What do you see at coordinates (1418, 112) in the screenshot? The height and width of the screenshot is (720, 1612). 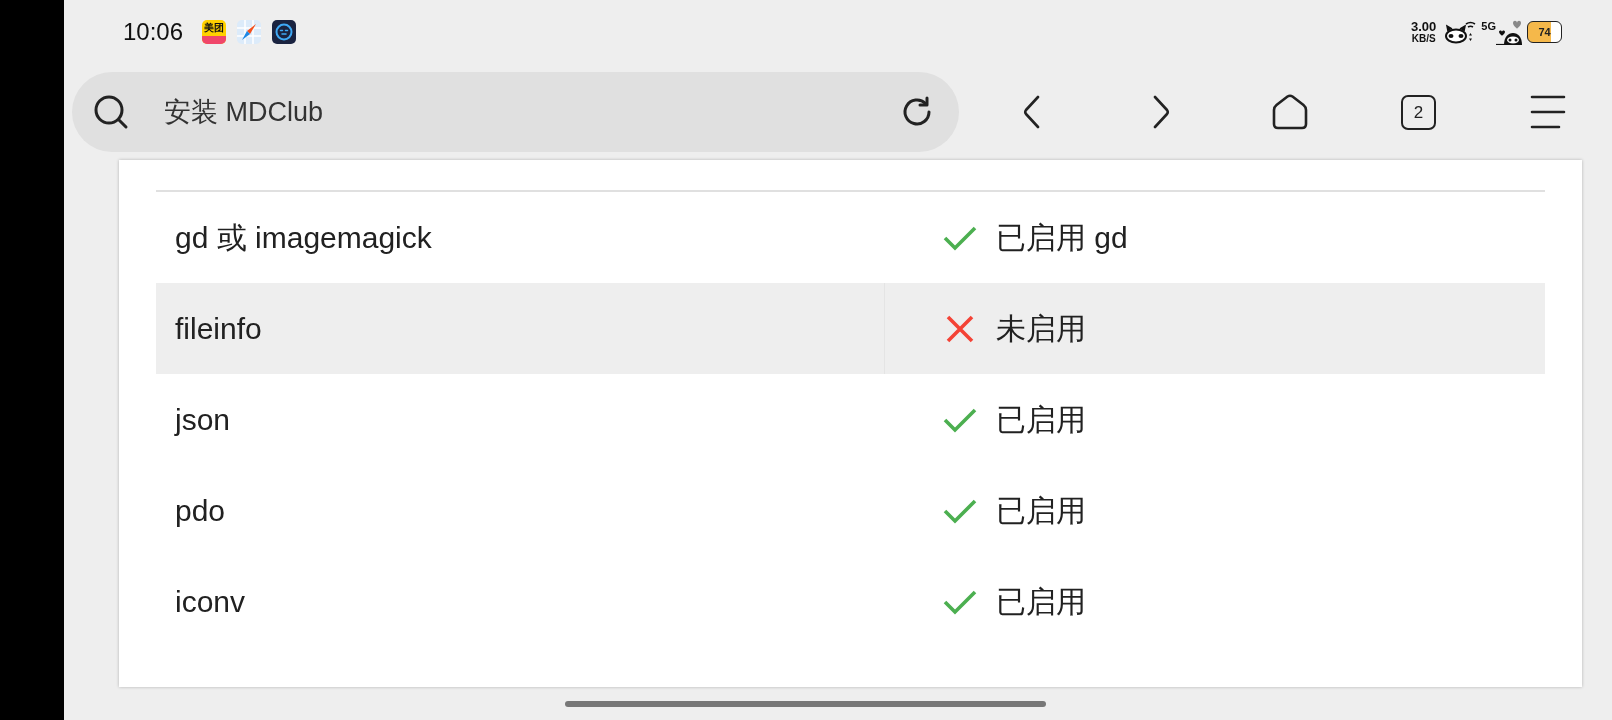 I see `tabs-button: 2` at bounding box center [1418, 112].